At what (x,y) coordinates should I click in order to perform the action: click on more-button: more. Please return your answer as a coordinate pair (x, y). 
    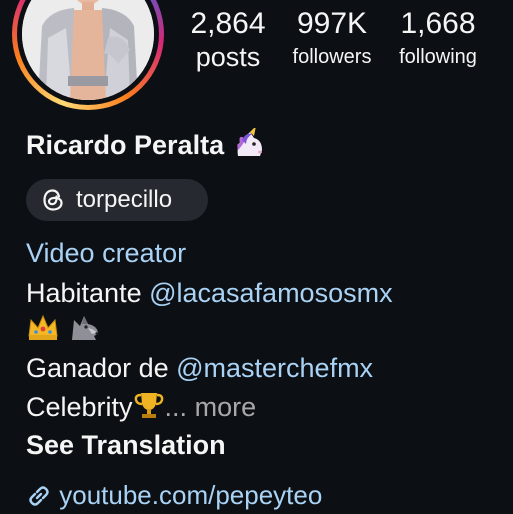
    Looking at the image, I should click on (226, 407).